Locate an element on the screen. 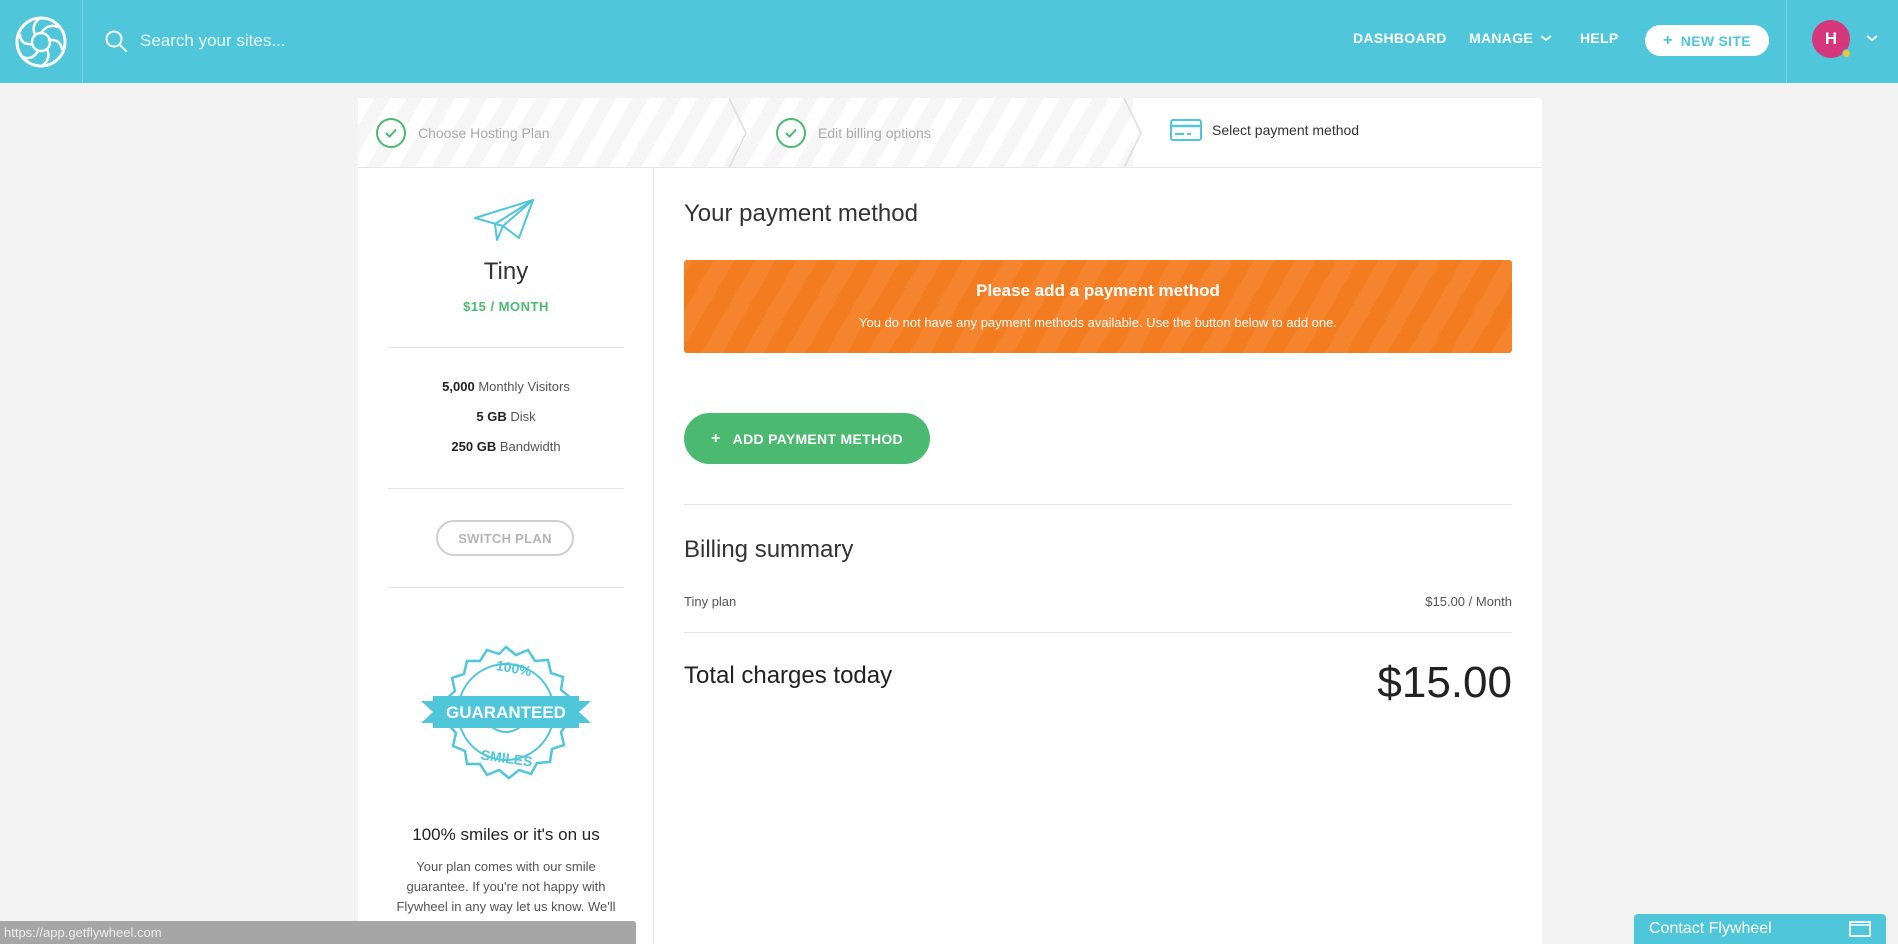 The height and width of the screenshot is (944, 1898). credit-card-icon is located at coordinates (1186, 130).